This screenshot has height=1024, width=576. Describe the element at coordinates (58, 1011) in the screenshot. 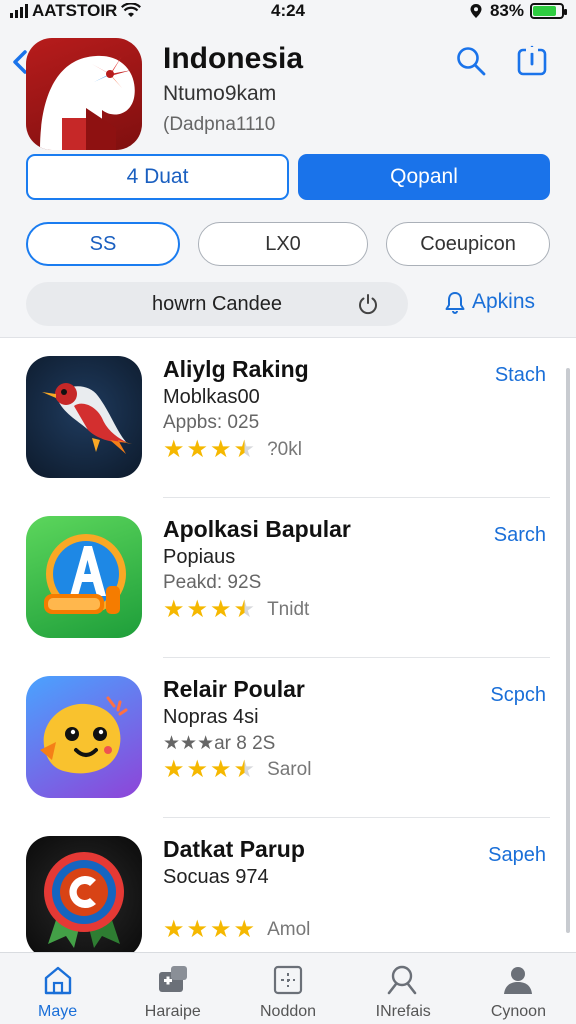

I see `tab-label: Maye` at that location.